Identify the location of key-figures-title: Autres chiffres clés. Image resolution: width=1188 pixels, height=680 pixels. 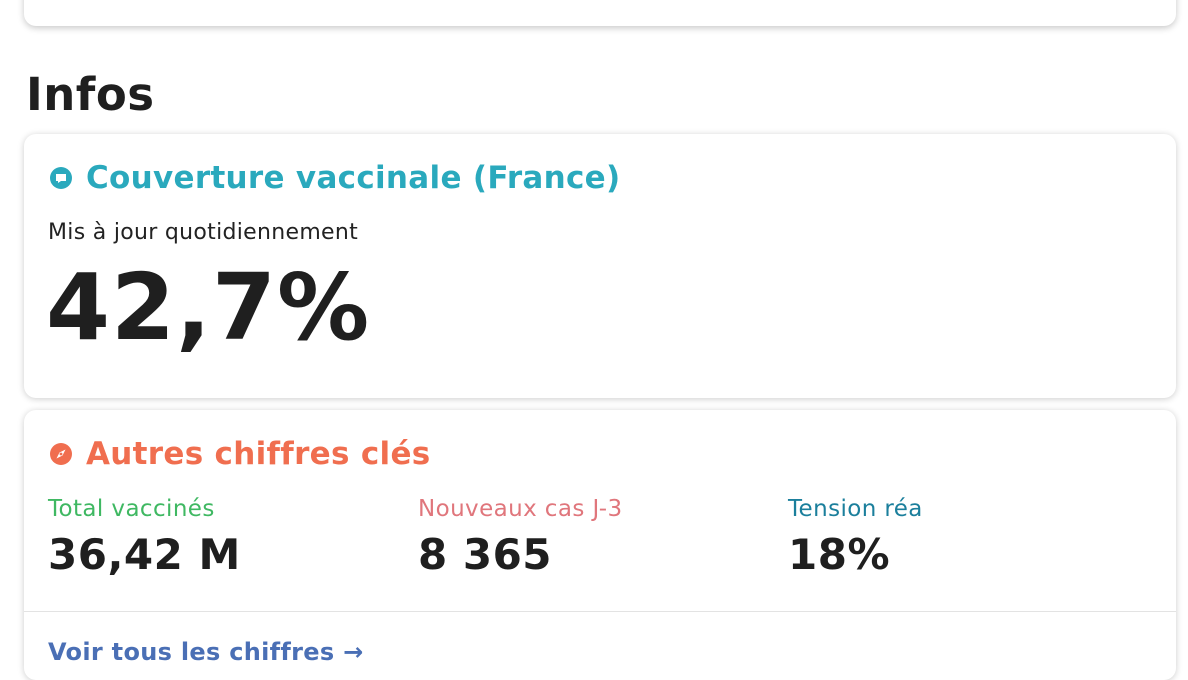
(258, 454).